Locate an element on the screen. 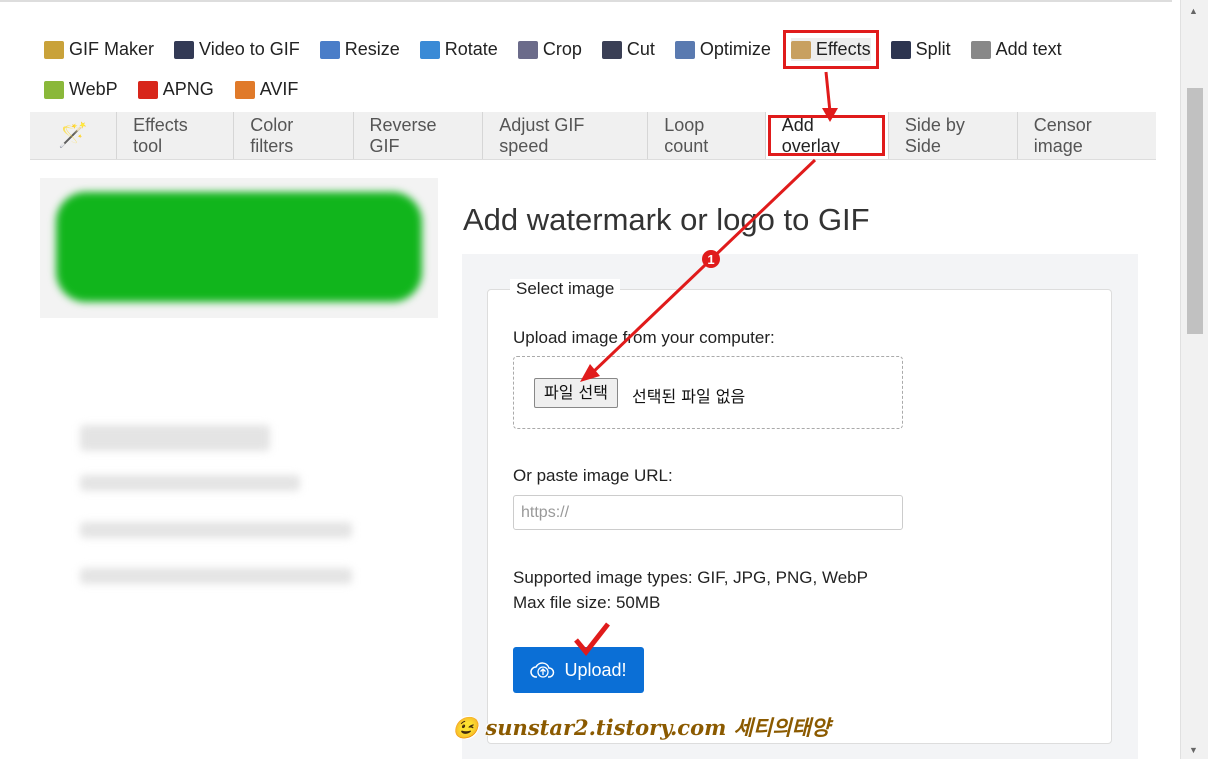 This screenshot has height=759, width=1208. nav-item-gif-maker: GIF Maker is located at coordinates (99, 49).